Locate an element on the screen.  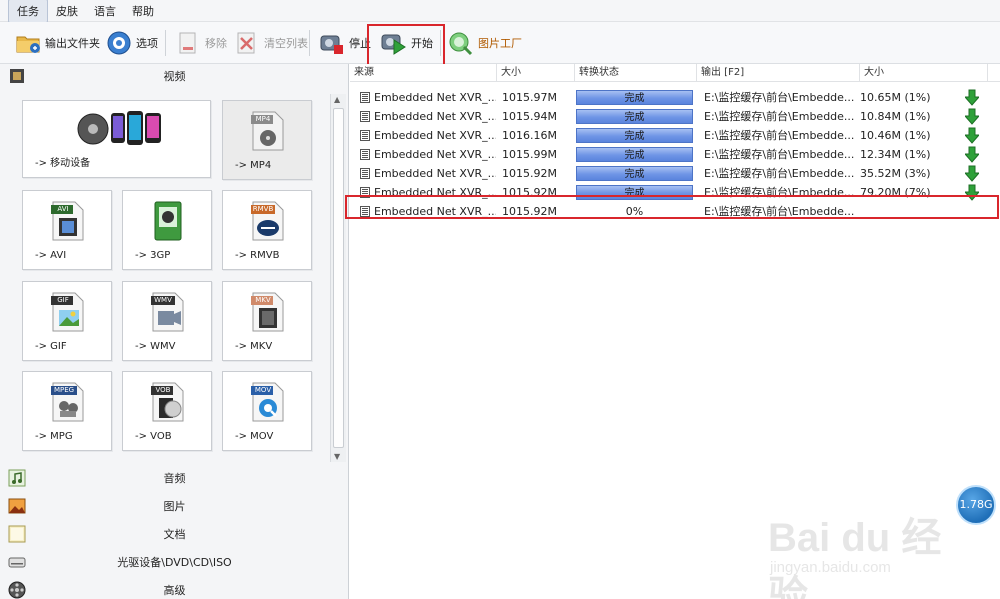
stop-button: 停止 is located at coordinates (345, 43).